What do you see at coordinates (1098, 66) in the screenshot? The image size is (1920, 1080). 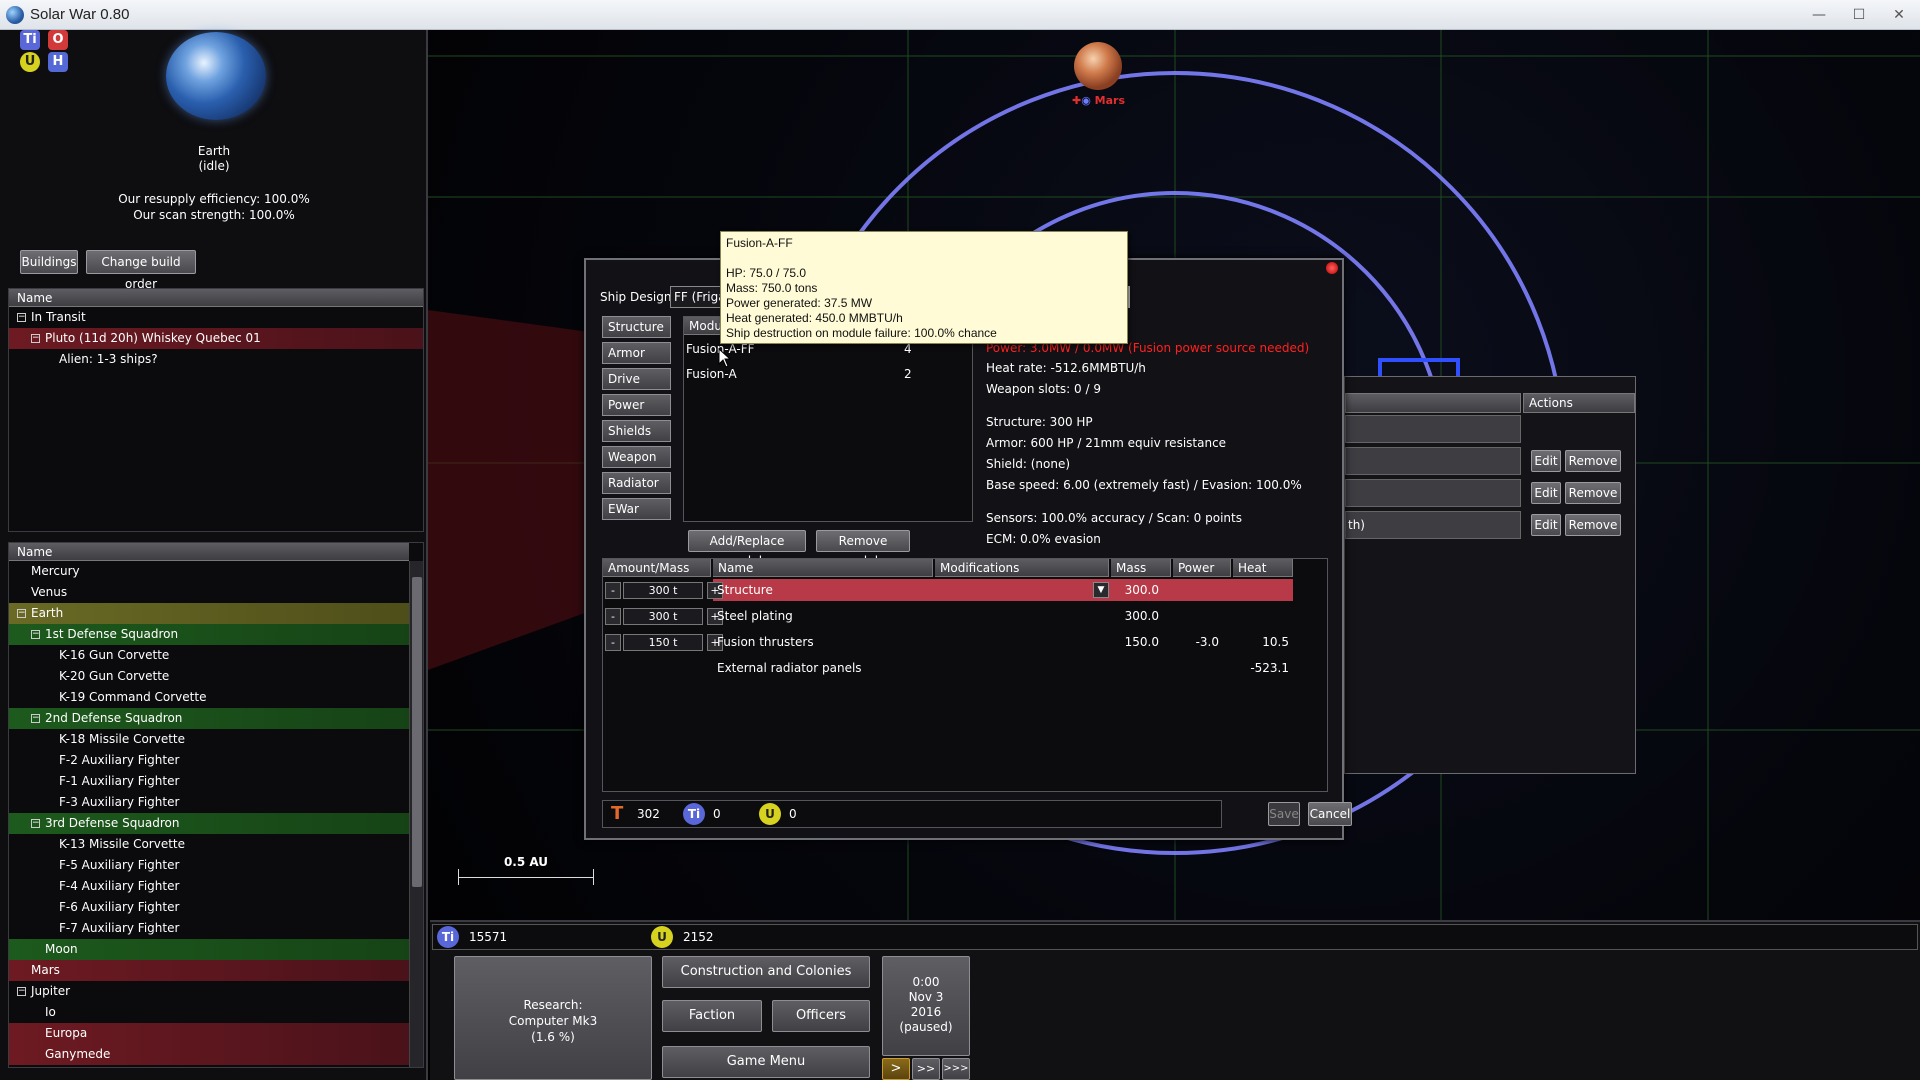 I see `mars-planet` at bounding box center [1098, 66].